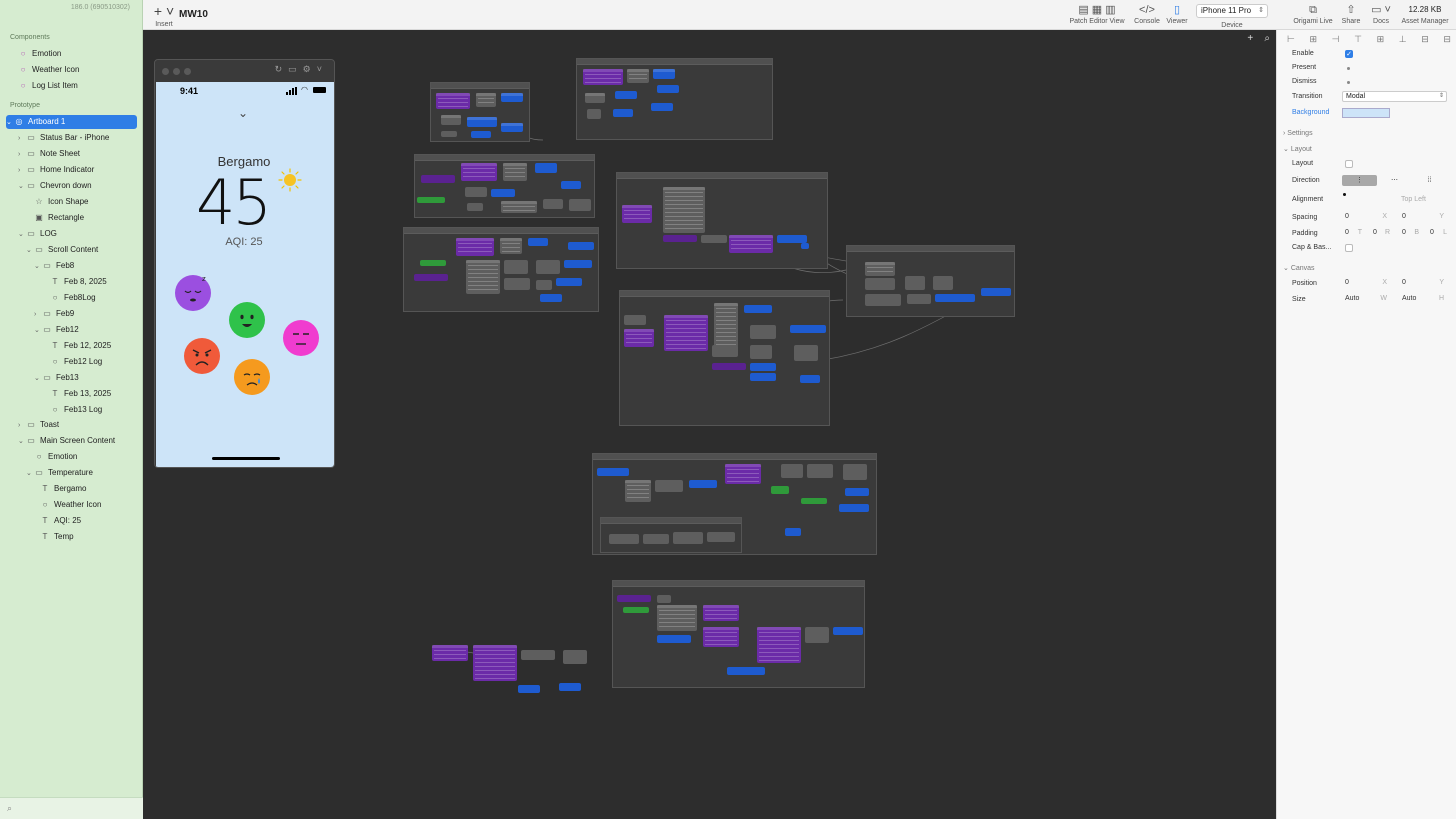  I want to click on size-width-field: Auto W, so click(1366, 299).